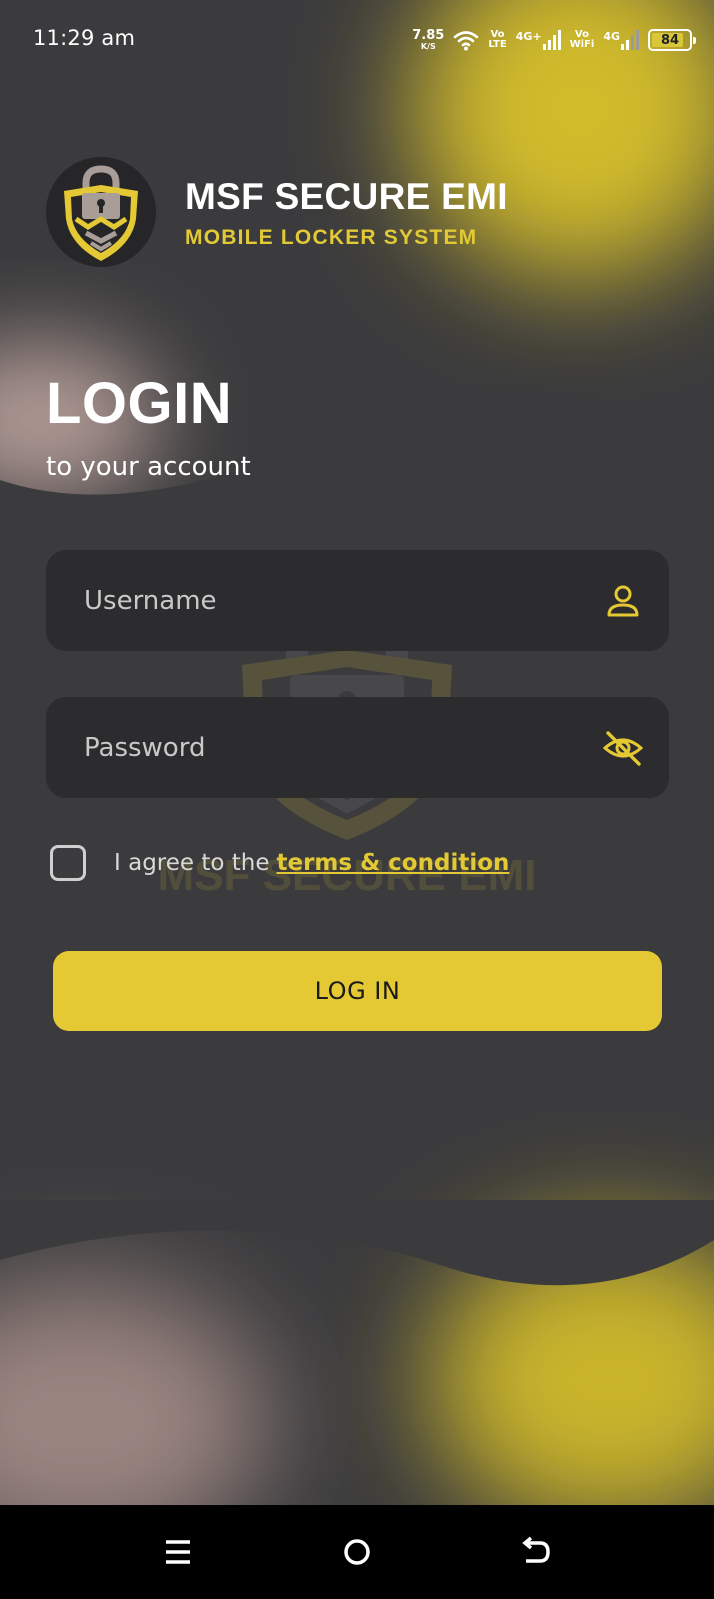 Image resolution: width=714 pixels, height=1599 pixels. What do you see at coordinates (528, 36) in the screenshot?
I see `sim1-label: 4G+` at bounding box center [528, 36].